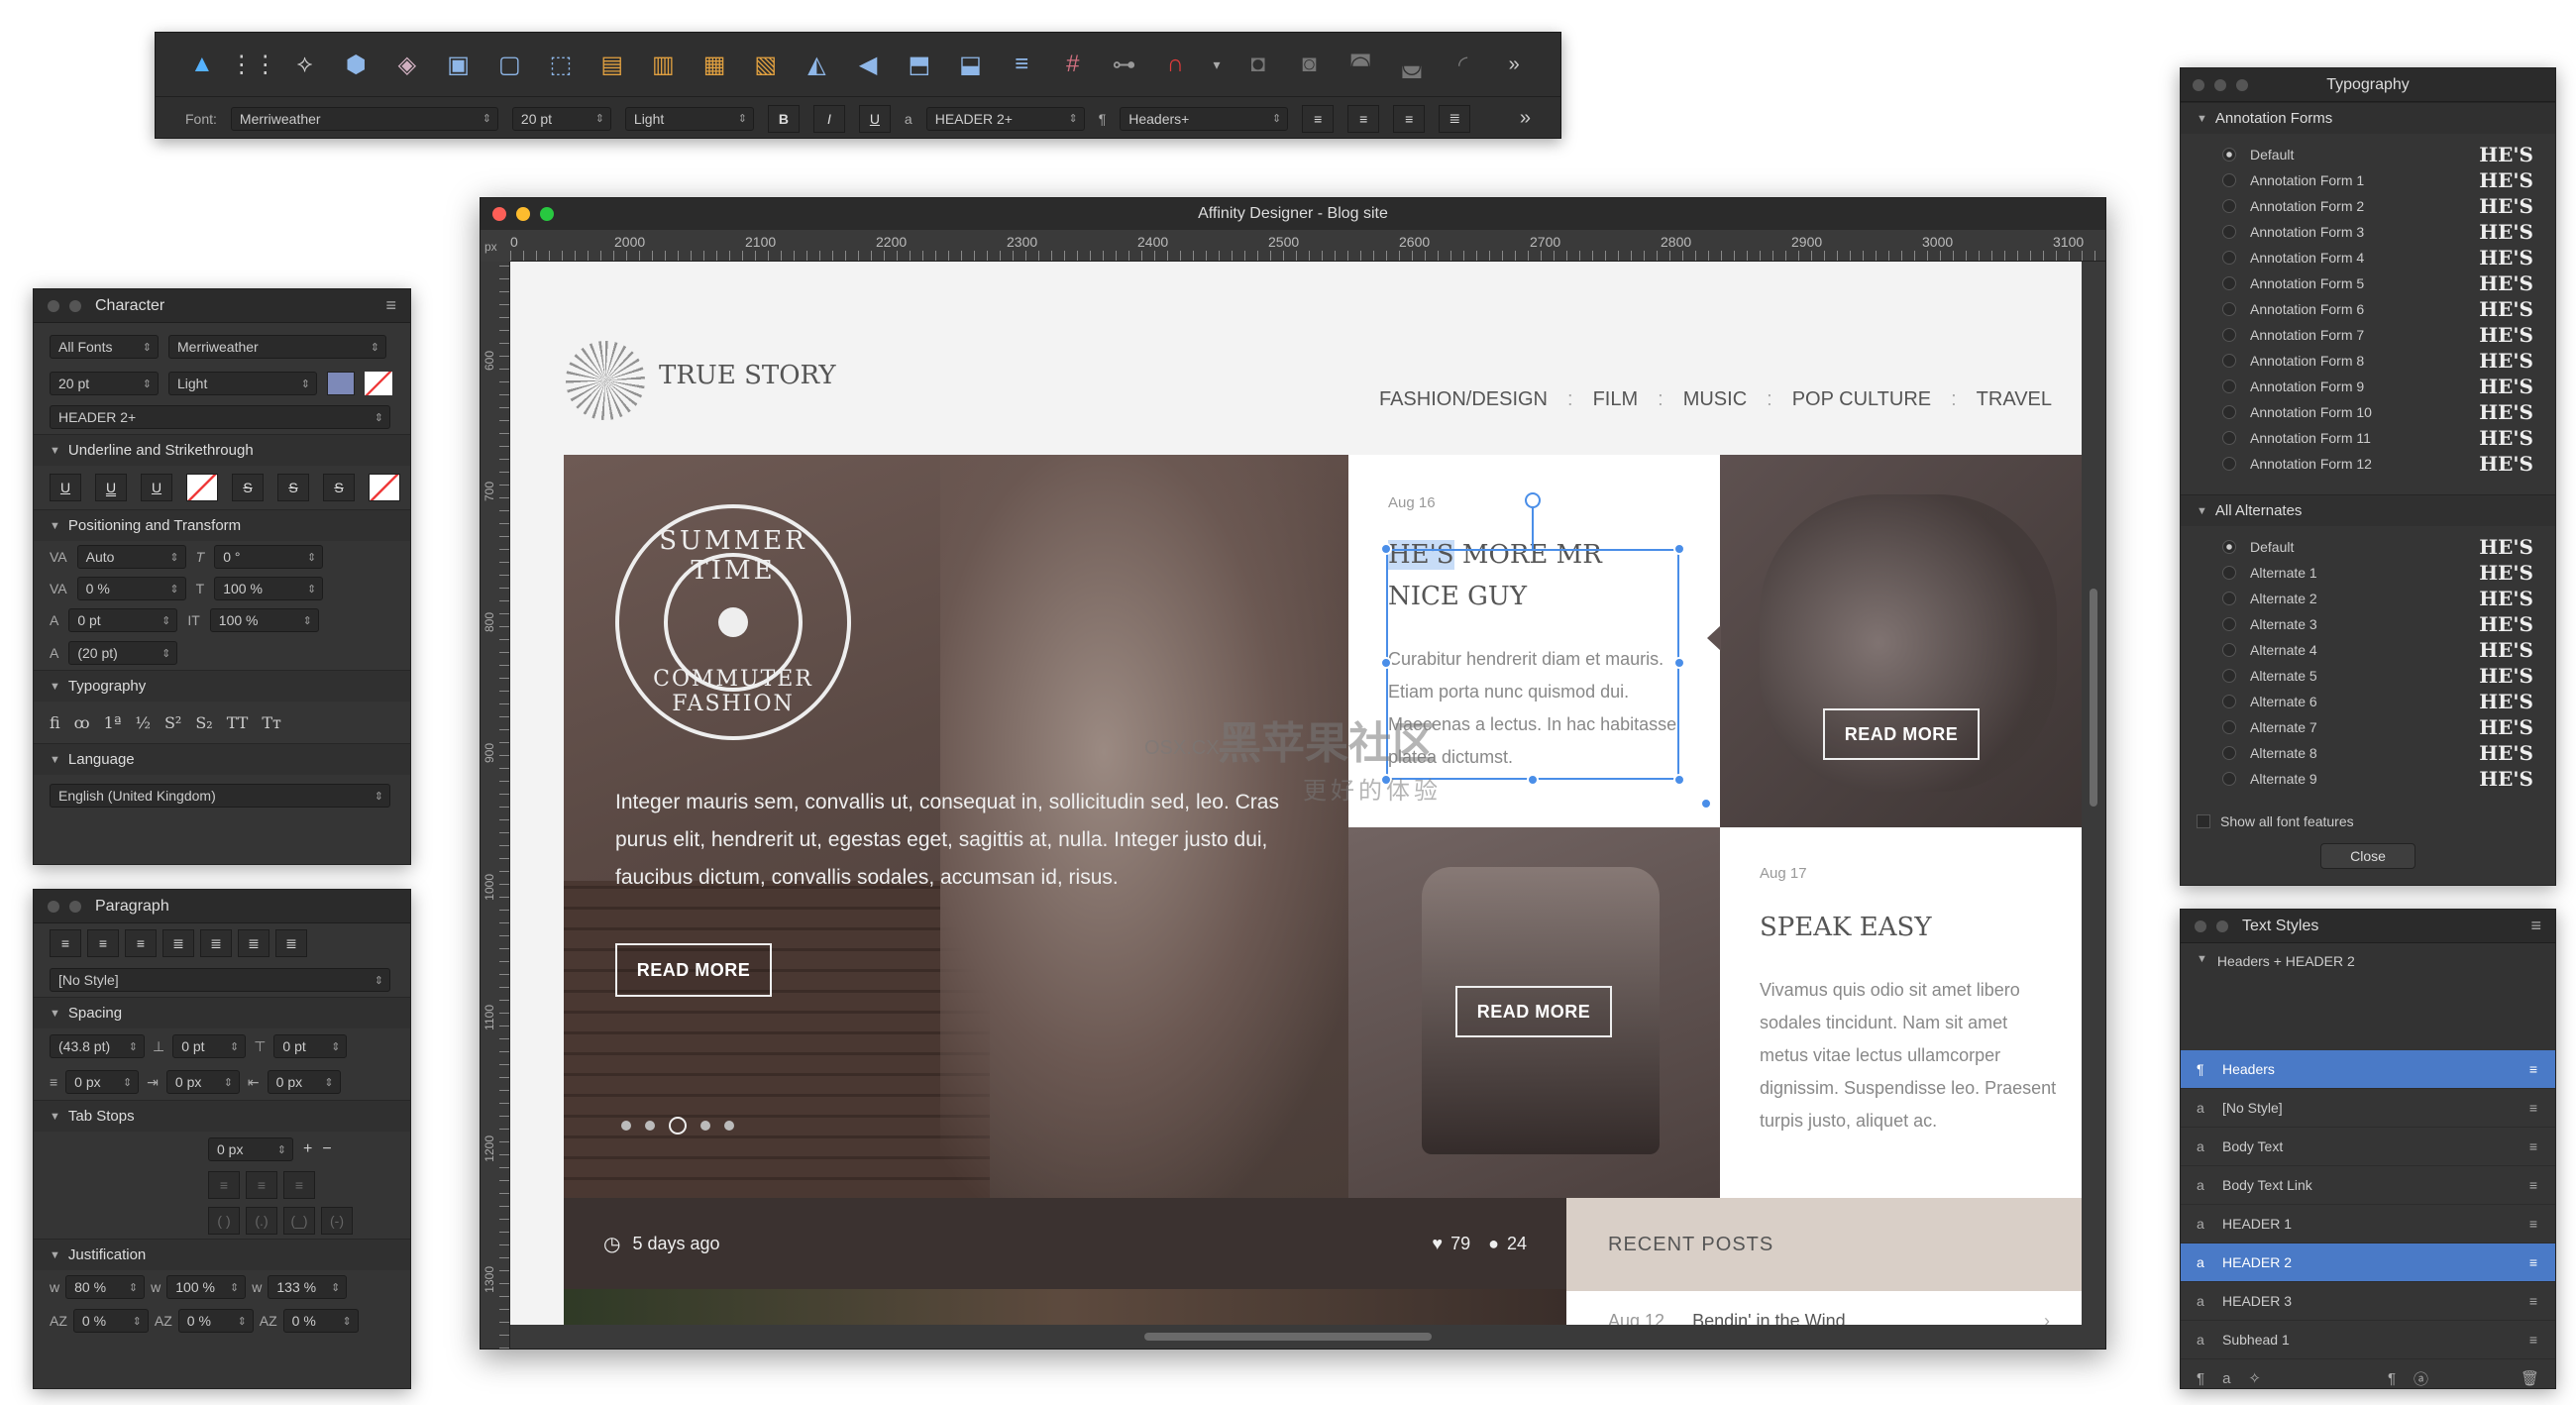 This screenshot has width=2576, height=1405. What do you see at coordinates (1217, 64) in the screenshot?
I see `snapping-dropdown-icon: ▾` at bounding box center [1217, 64].